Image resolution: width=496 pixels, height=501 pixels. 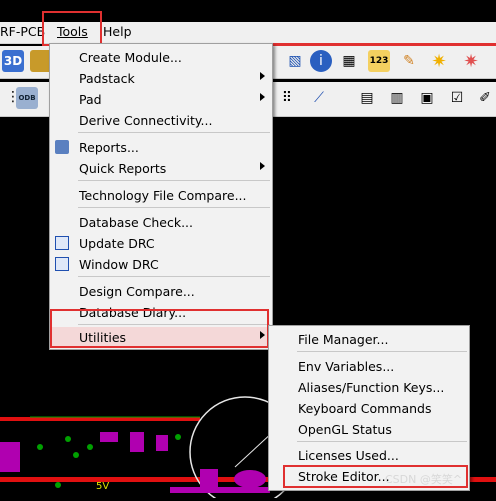 I want to click on highlight-pen-icon: ✎, so click(x=409, y=61).